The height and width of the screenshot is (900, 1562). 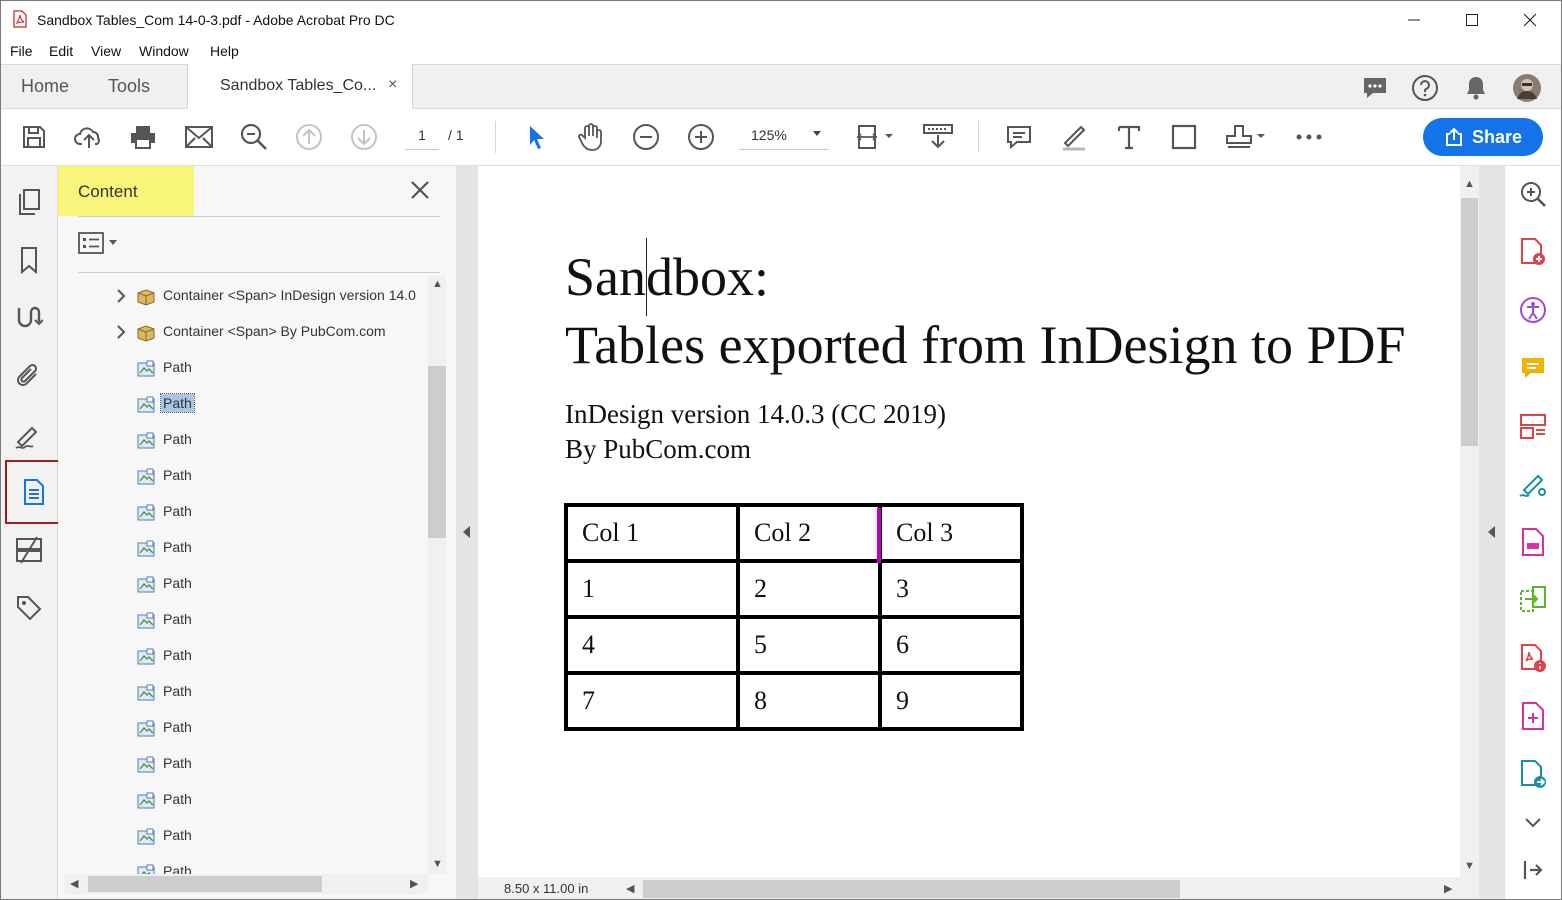 I want to click on tab-home: Home, so click(x=45, y=86).